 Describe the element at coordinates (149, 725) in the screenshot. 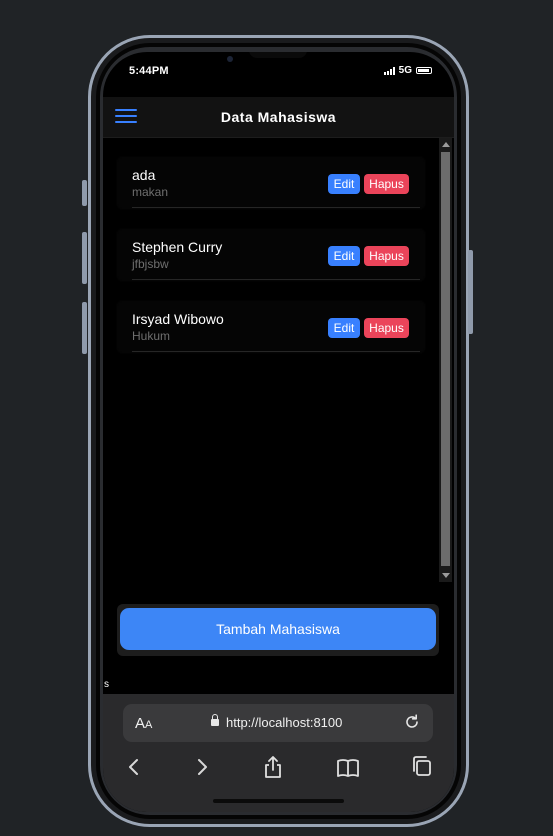

I see `text-size-label-small: A` at that location.